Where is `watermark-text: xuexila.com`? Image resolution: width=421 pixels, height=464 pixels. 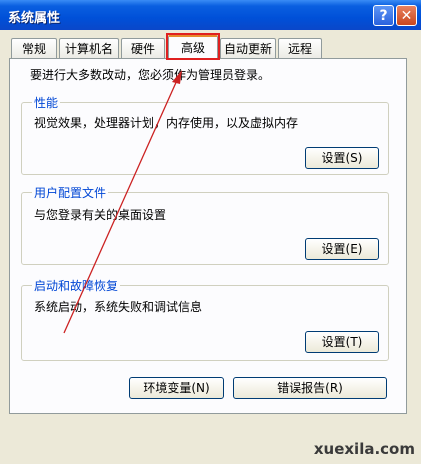
watermark-text: xuexila.com is located at coordinates (364, 449).